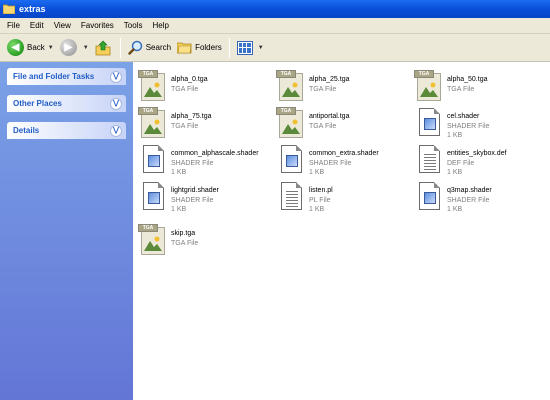 This screenshot has height=400, width=550. Describe the element at coordinates (184, 47) in the screenshot. I see `folders-icon` at that location.